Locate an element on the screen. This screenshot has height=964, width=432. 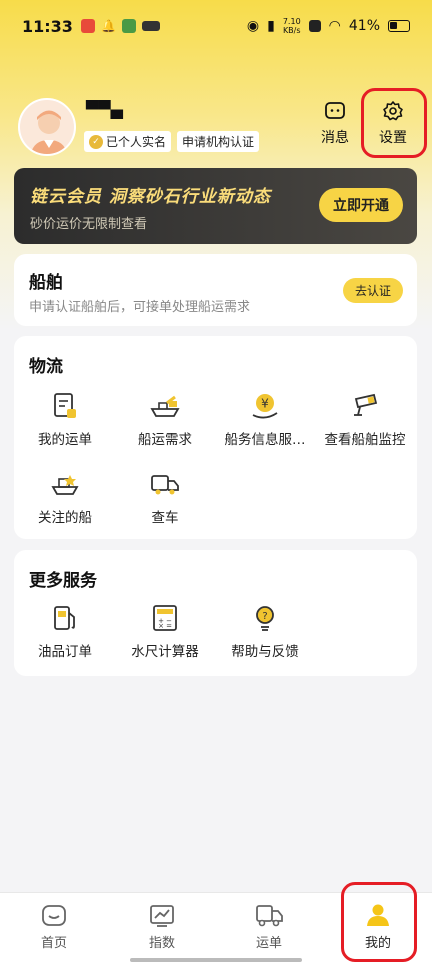
settings-highlight is located at coordinates (394, 123).